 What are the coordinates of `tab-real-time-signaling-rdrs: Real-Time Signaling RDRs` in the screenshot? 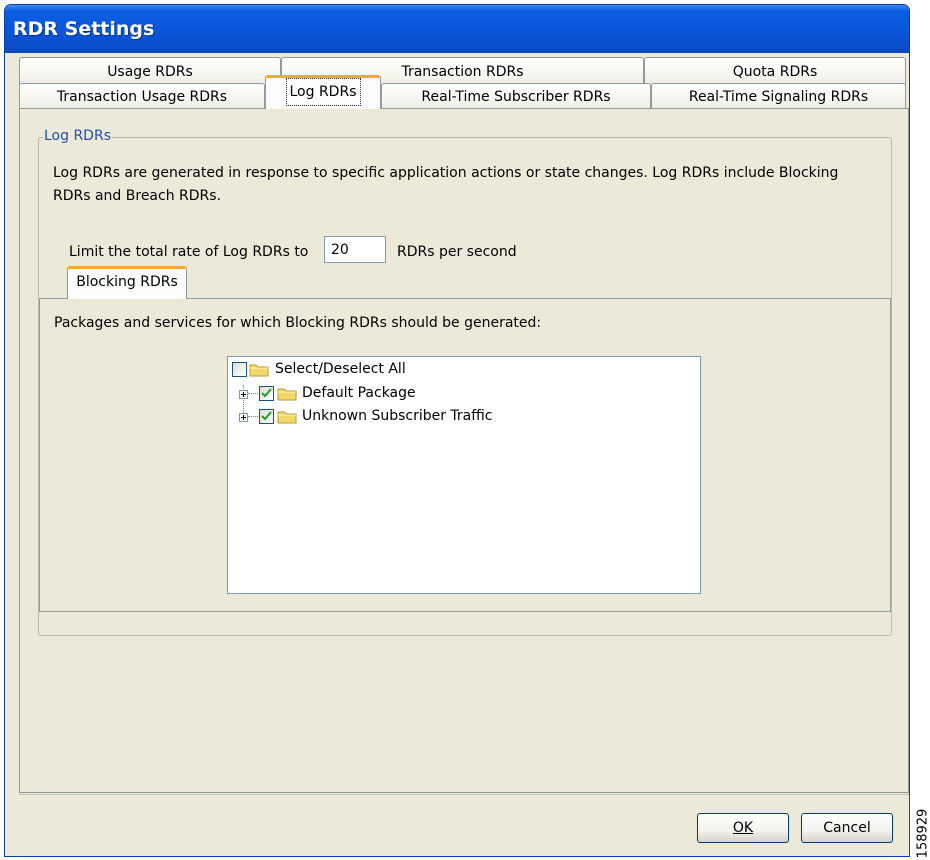 It's located at (778, 96).